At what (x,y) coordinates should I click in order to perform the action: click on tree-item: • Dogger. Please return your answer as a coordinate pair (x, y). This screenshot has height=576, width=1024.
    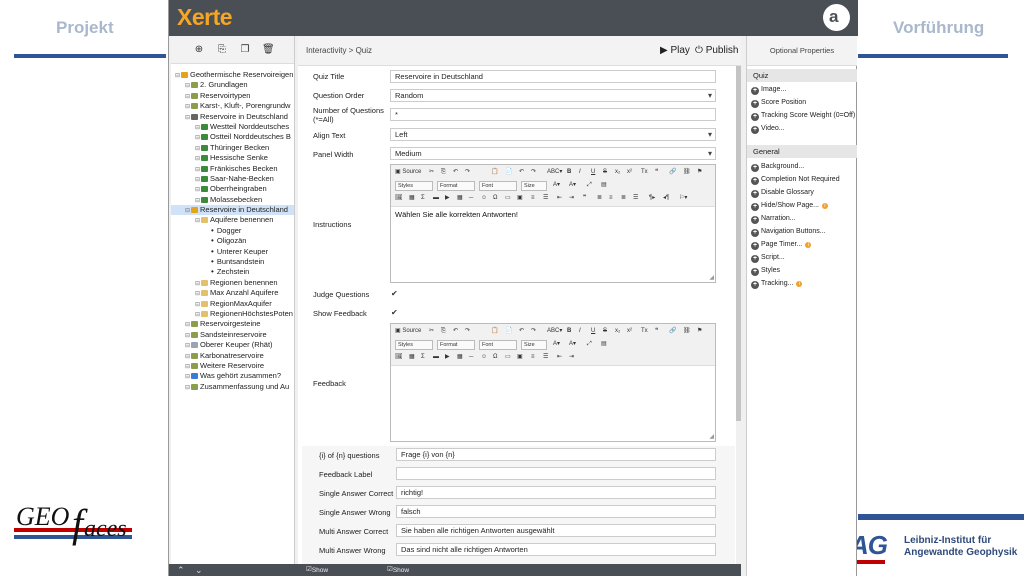
    Looking at the image, I should click on (232, 231).